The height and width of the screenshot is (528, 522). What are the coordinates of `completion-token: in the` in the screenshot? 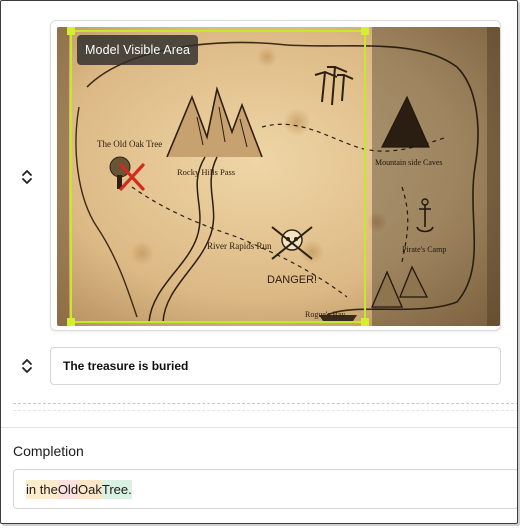 It's located at (42, 489).